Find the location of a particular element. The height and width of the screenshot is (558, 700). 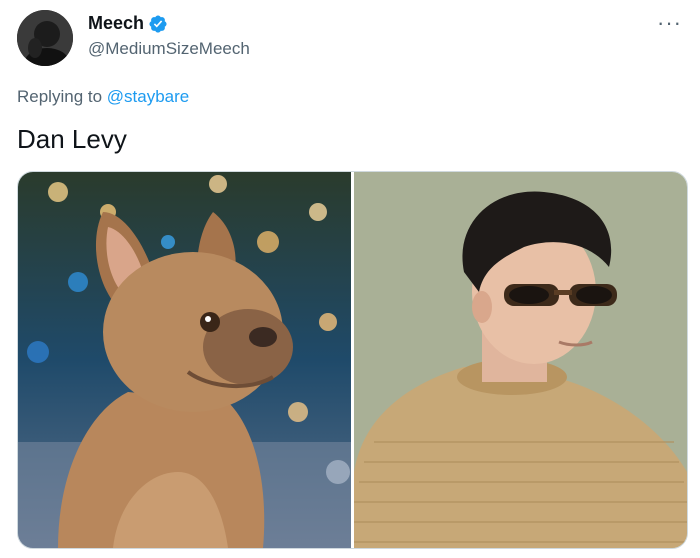

more-horizontal-icon: ··· is located at coordinates (669, 23).